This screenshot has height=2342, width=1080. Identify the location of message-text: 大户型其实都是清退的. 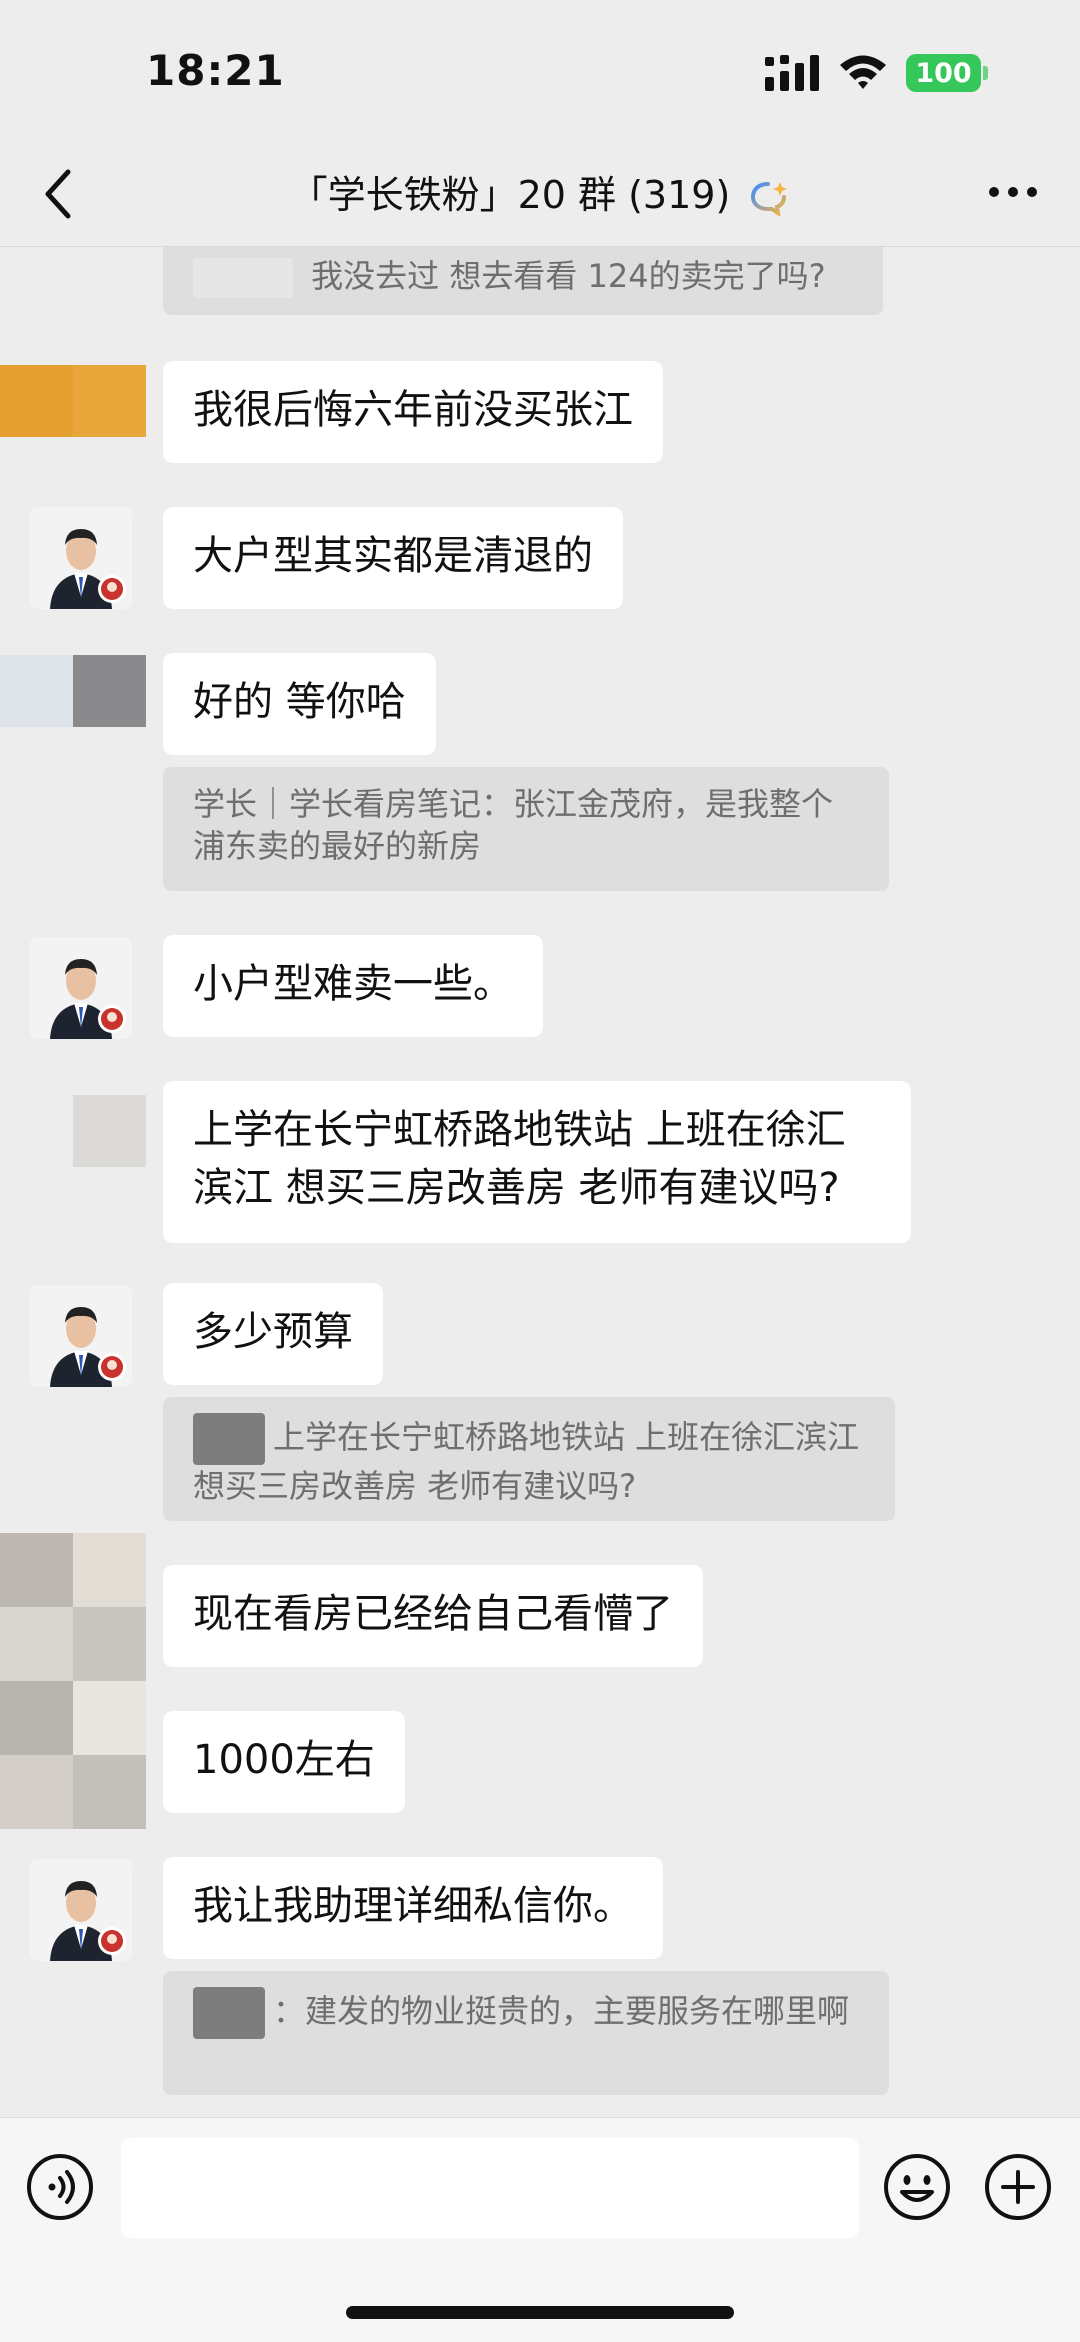
(393, 556).